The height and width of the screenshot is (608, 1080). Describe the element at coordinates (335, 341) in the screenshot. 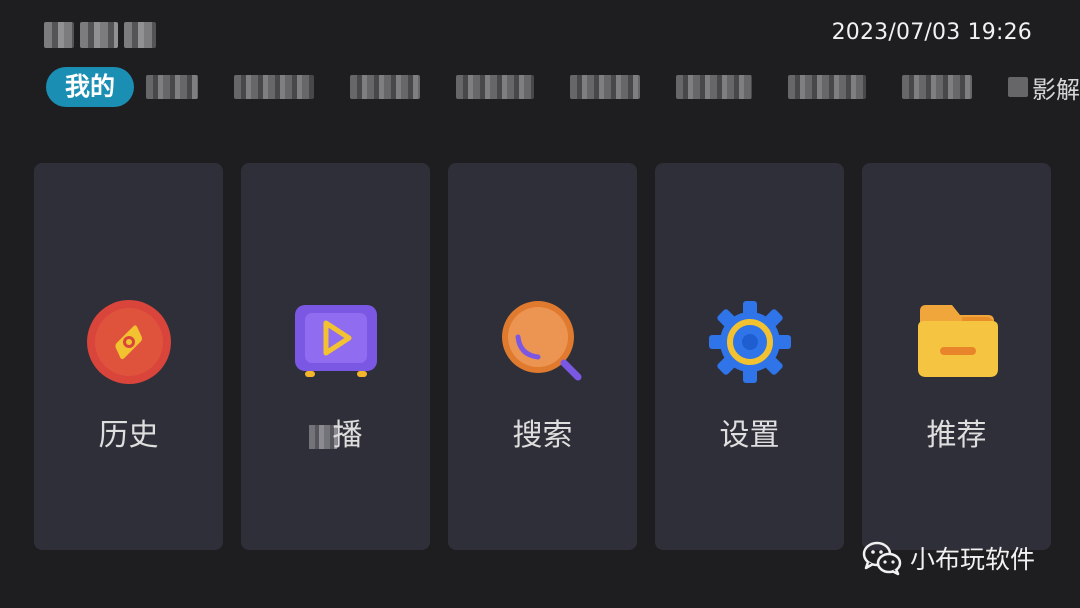

I see `tv-play-icon` at that location.